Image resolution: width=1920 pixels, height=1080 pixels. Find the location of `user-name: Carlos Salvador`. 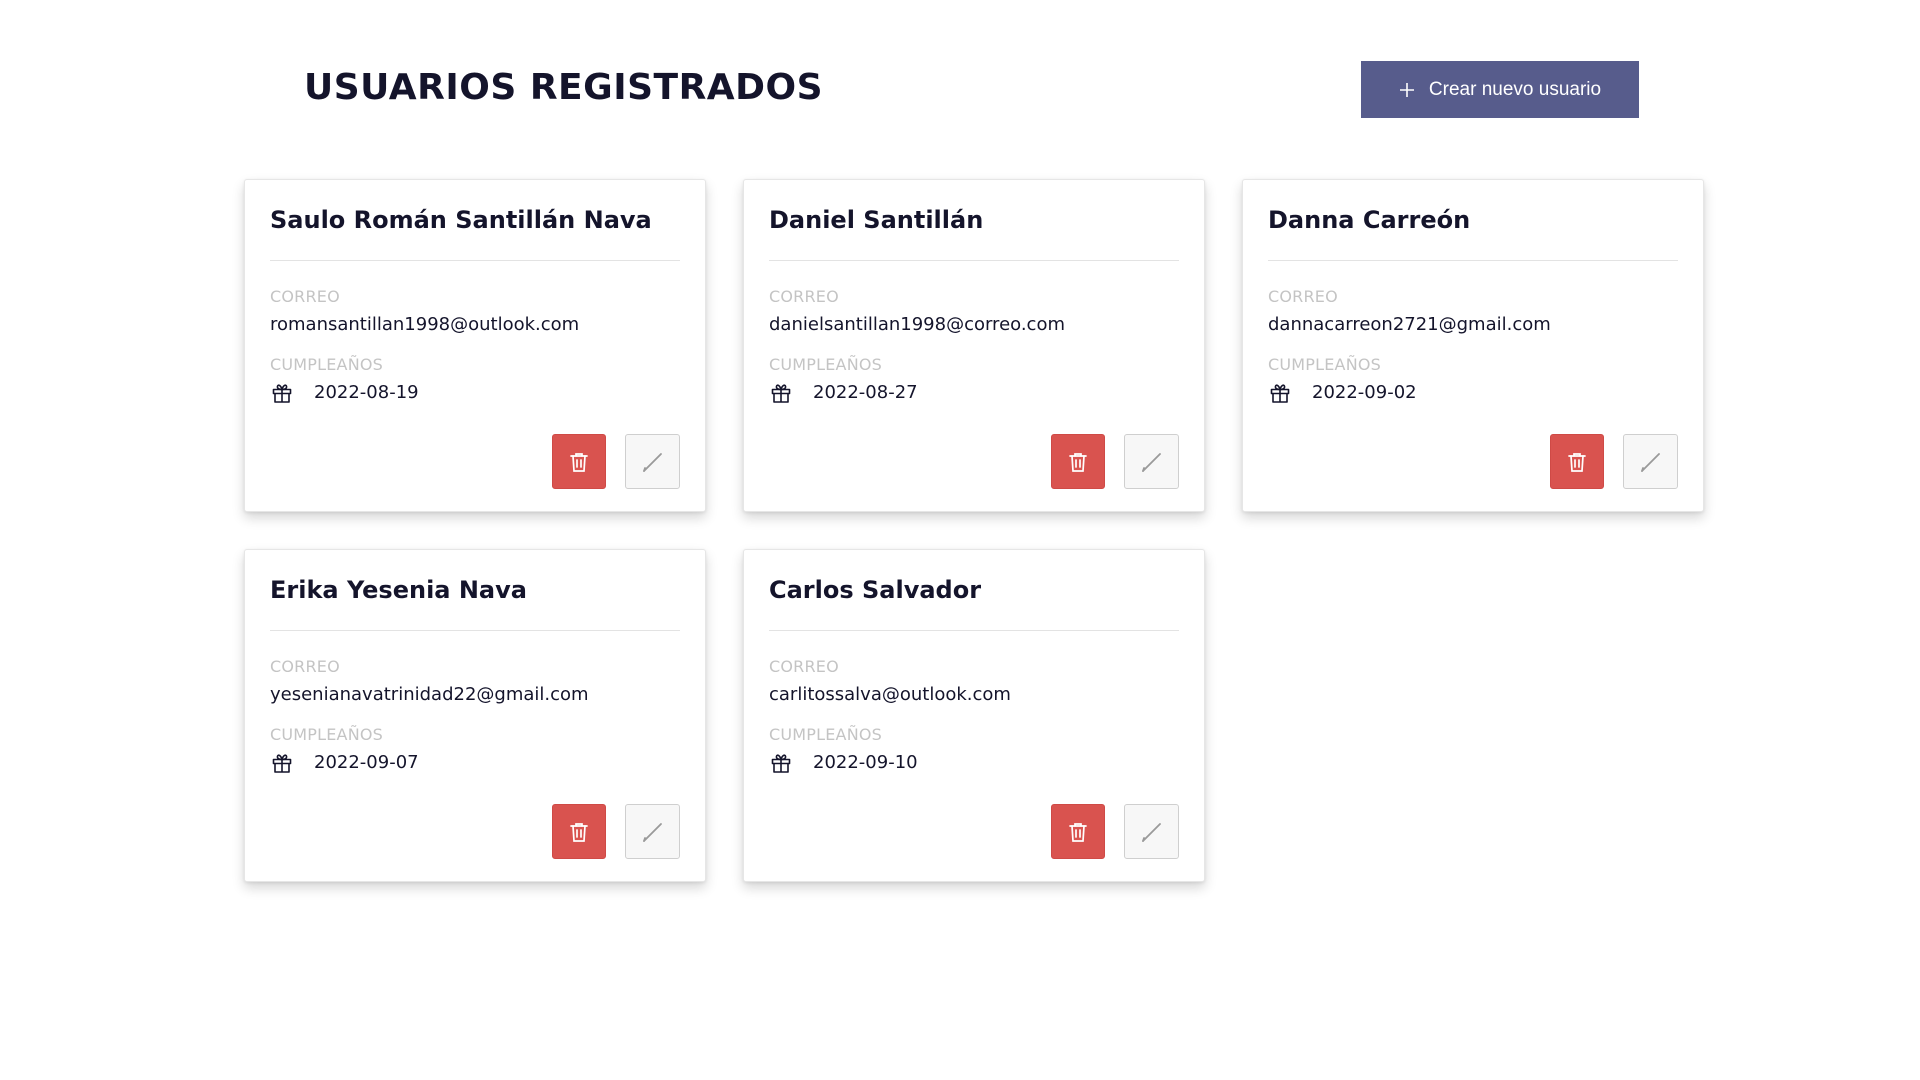

user-name: Carlos Salvador is located at coordinates (875, 590).